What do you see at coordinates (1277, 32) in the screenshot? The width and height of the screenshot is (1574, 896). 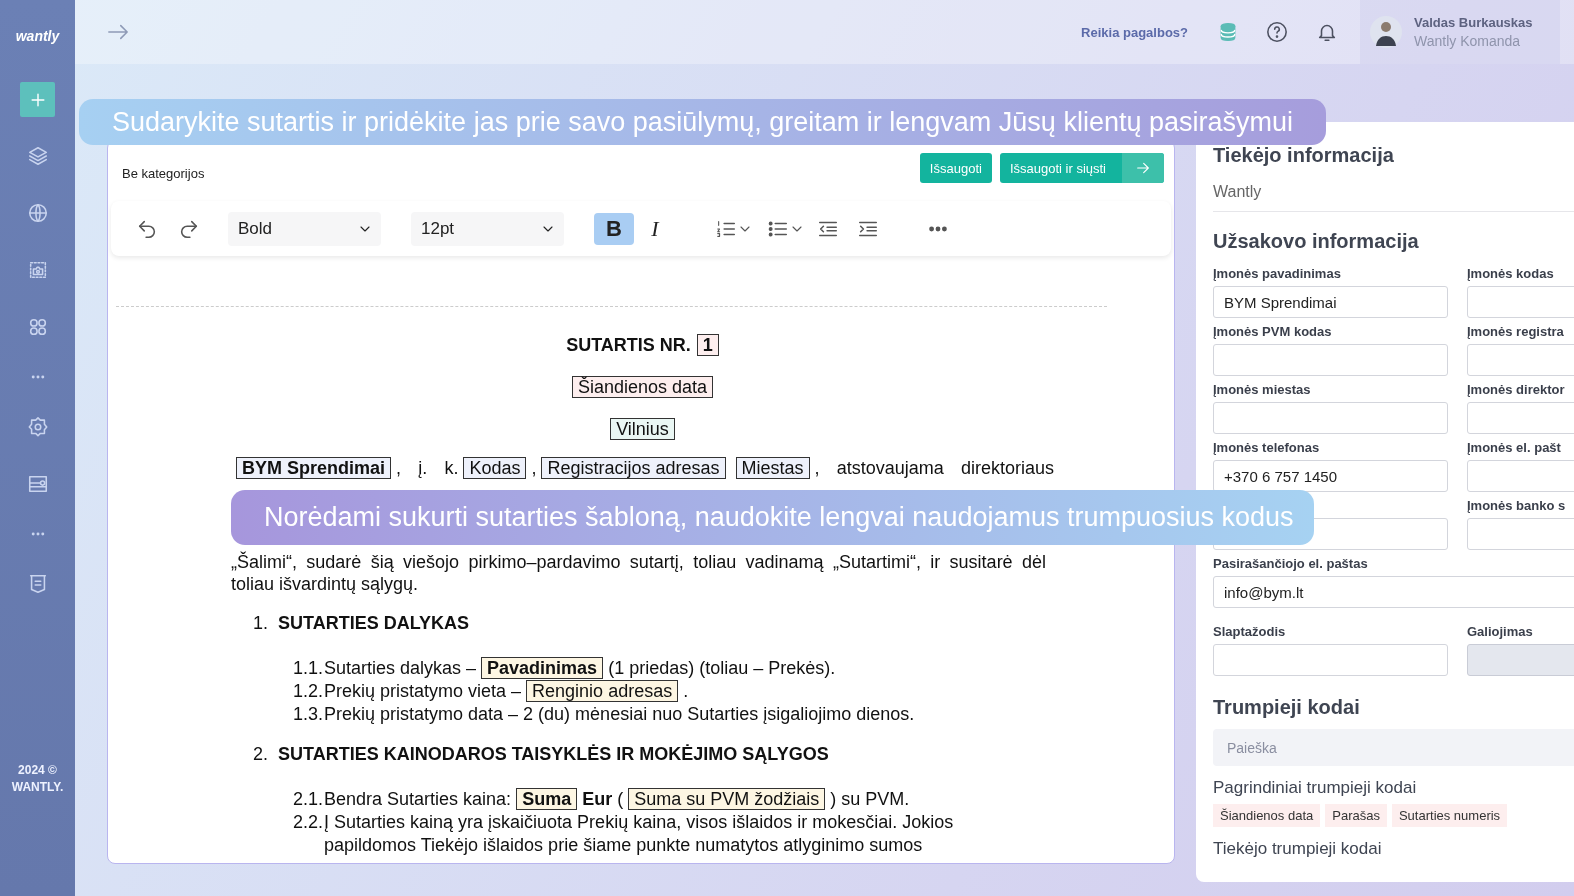 I see `help-icon` at bounding box center [1277, 32].